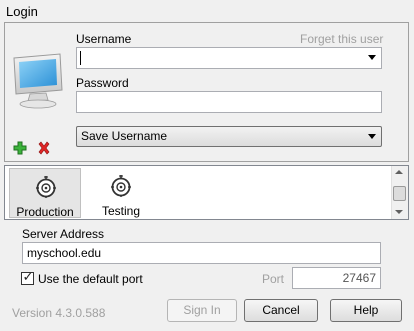  Describe the element at coordinates (44, 148) in the screenshot. I see `red-x-icon` at that location.